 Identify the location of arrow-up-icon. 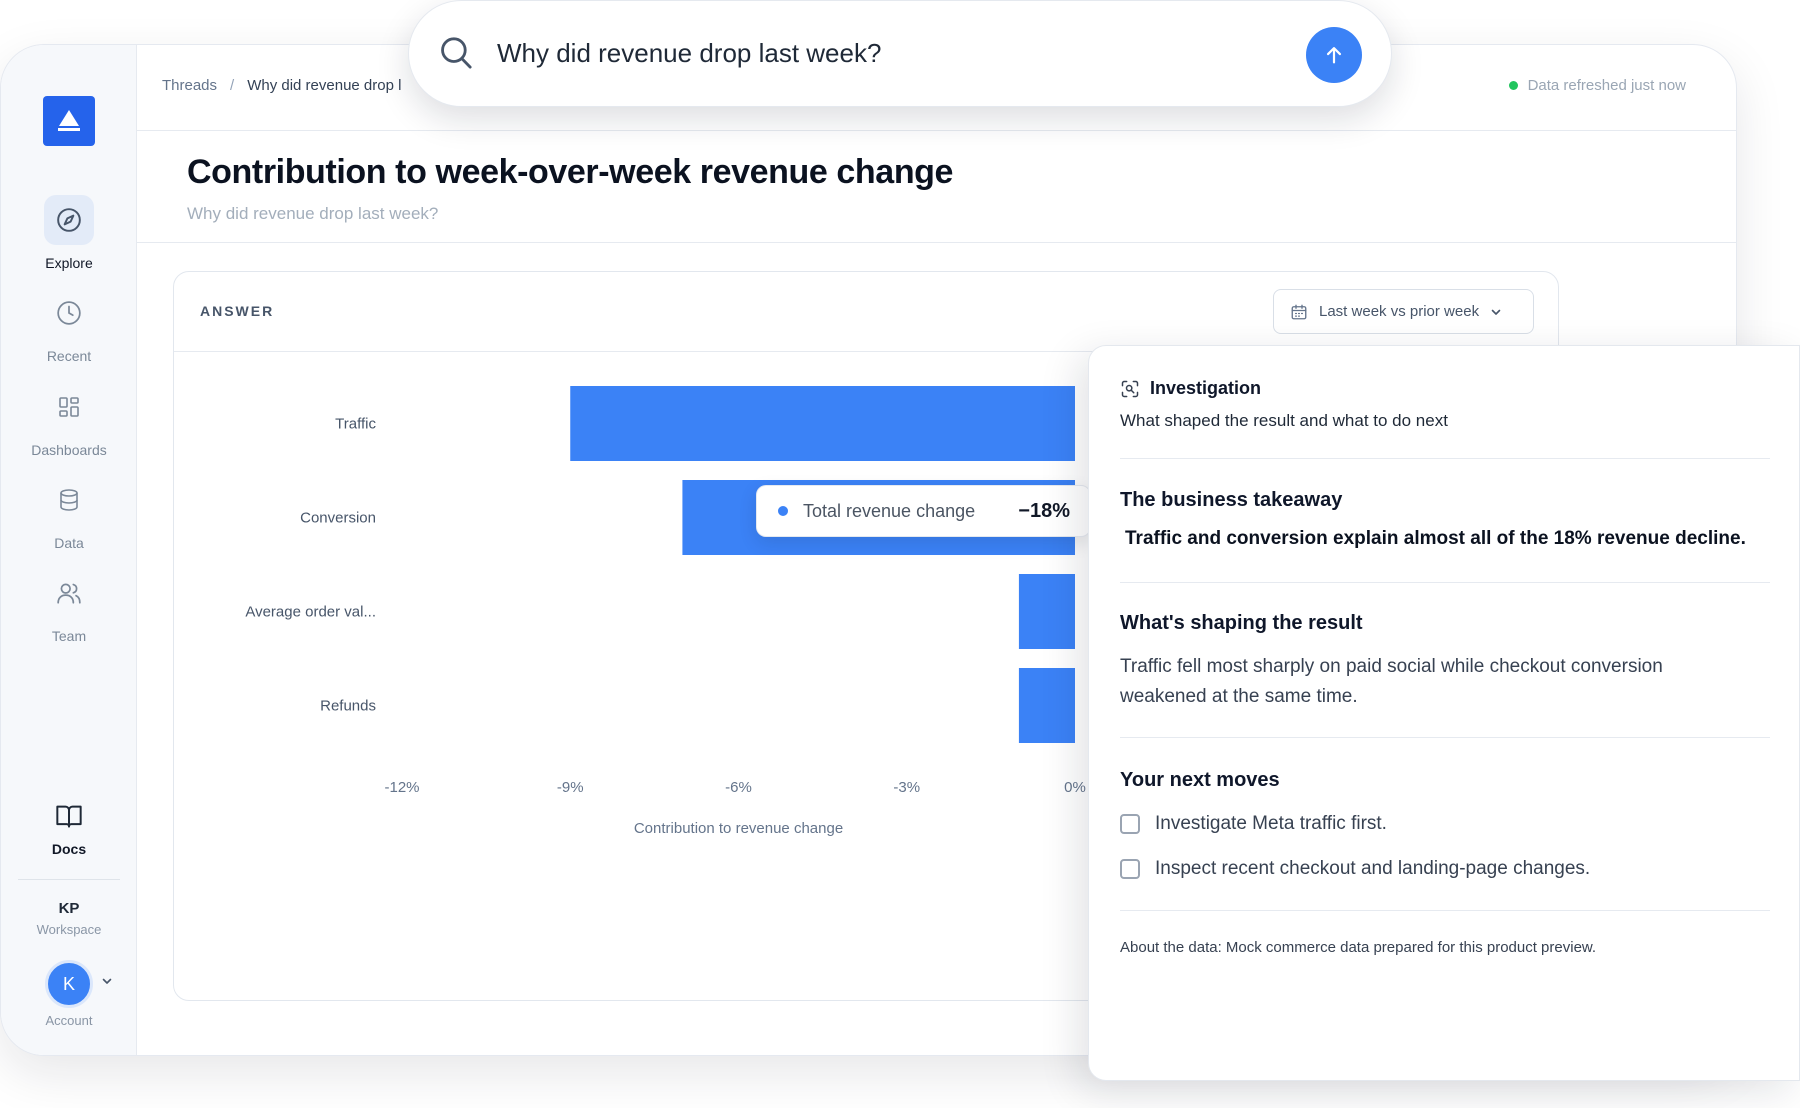
(1334, 55).